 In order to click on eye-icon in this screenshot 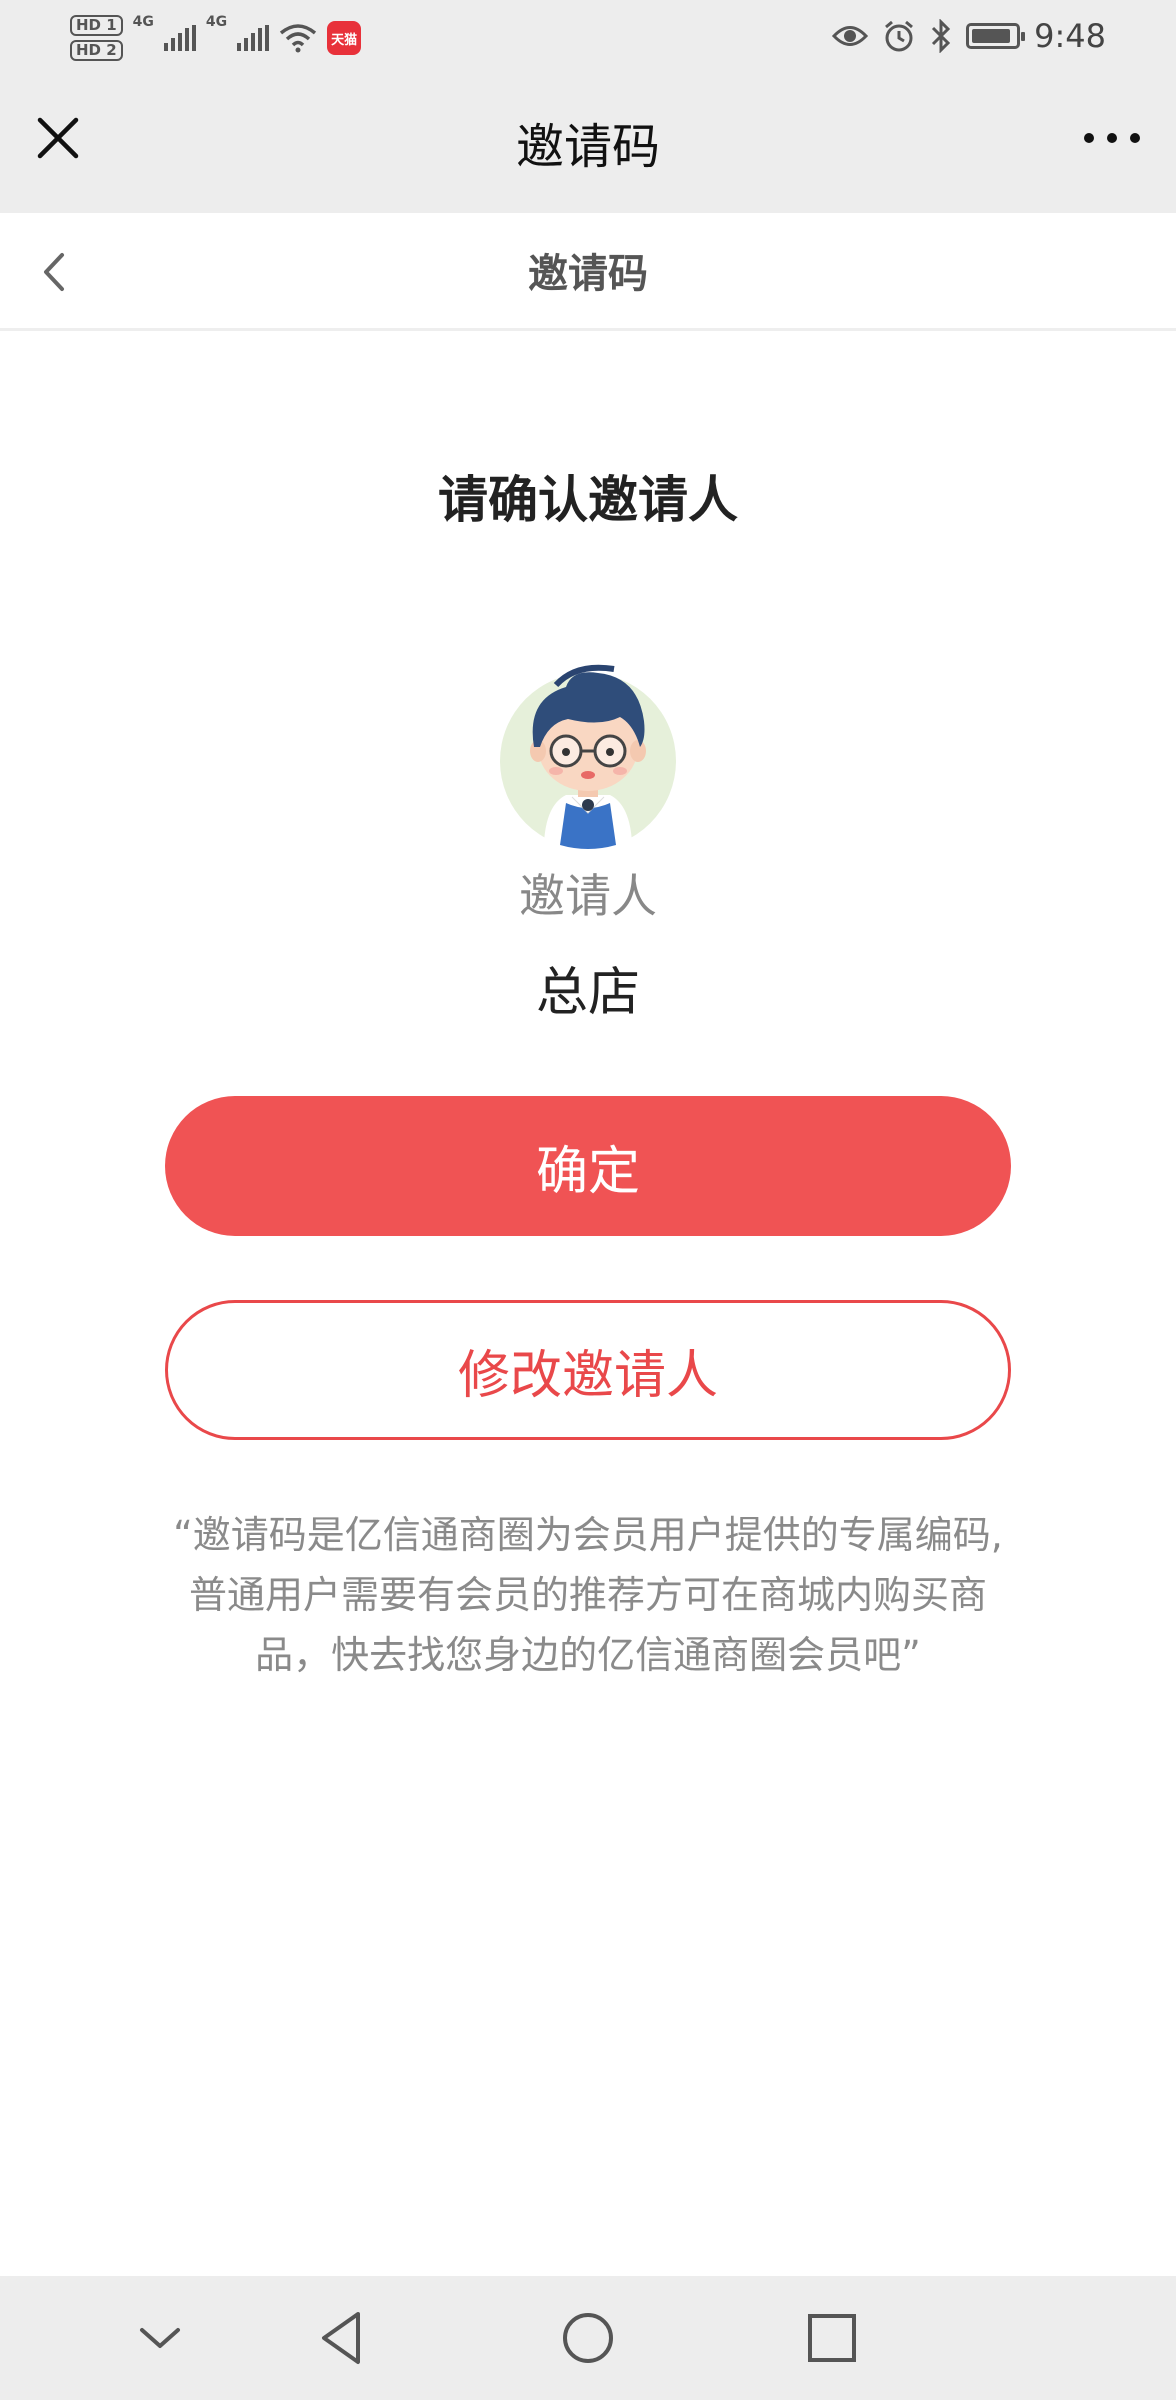, I will do `click(850, 36)`.